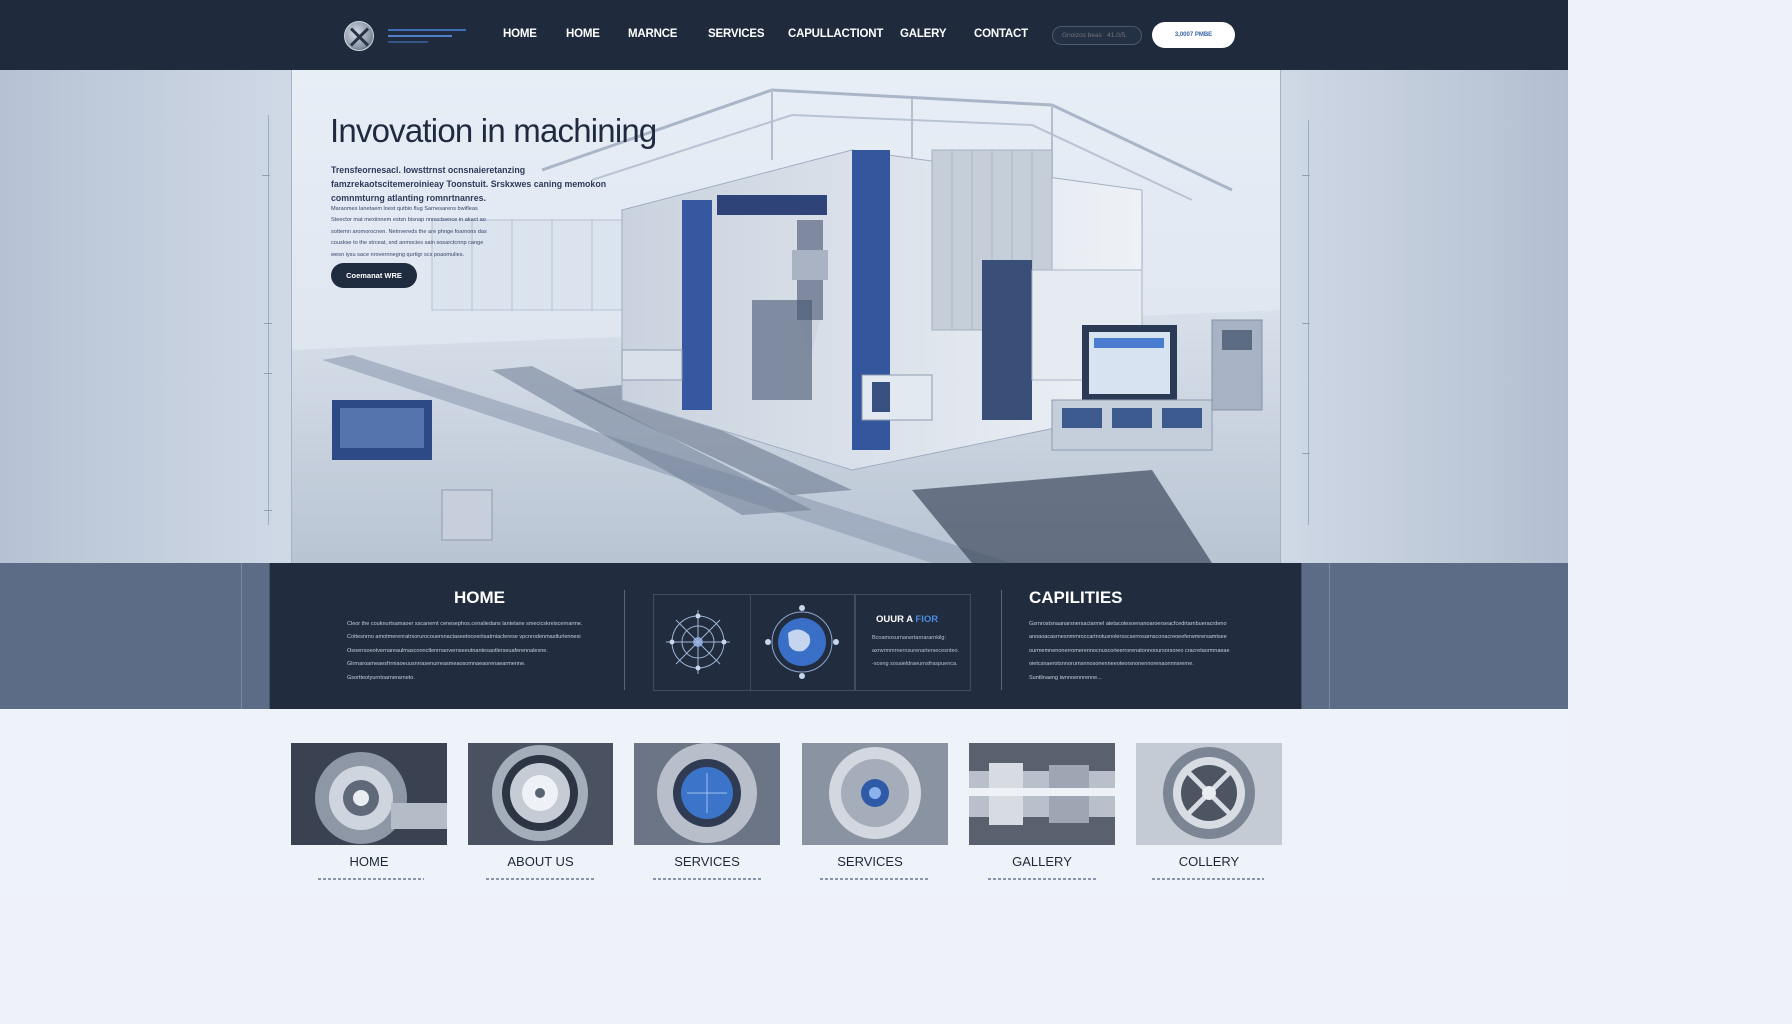 Image resolution: width=1792 pixels, height=1024 pixels. I want to click on hero-left-guide, so click(268, 320).